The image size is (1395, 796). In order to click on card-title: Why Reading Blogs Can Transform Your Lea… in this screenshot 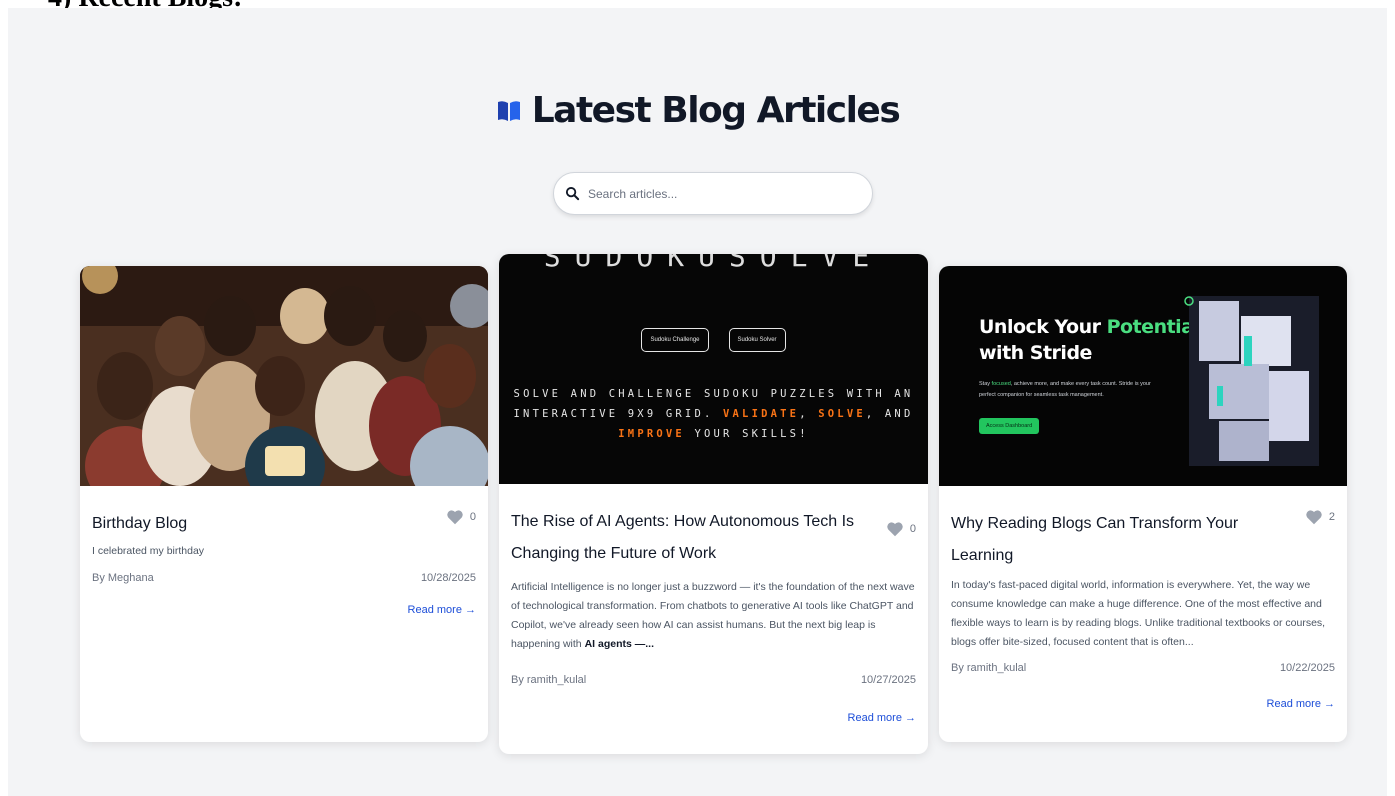, I will do `click(1143, 540)`.